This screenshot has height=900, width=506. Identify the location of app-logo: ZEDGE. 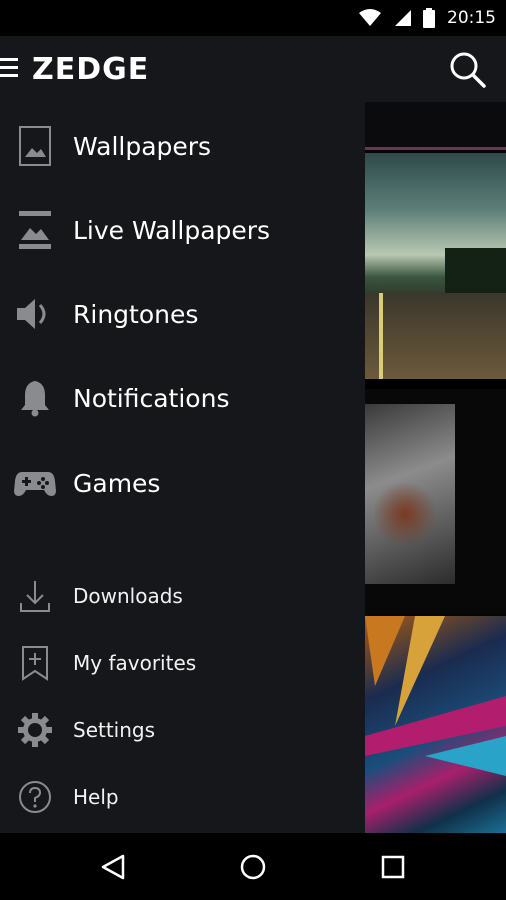
(91, 69).